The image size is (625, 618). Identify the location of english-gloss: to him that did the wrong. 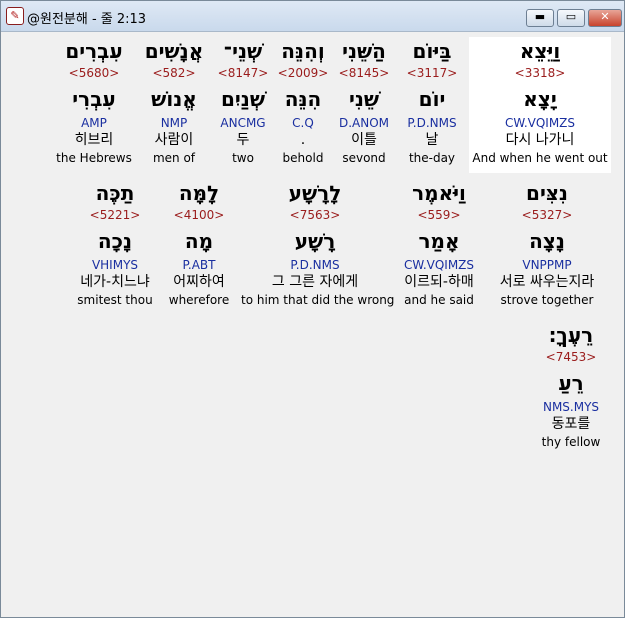
(318, 300).